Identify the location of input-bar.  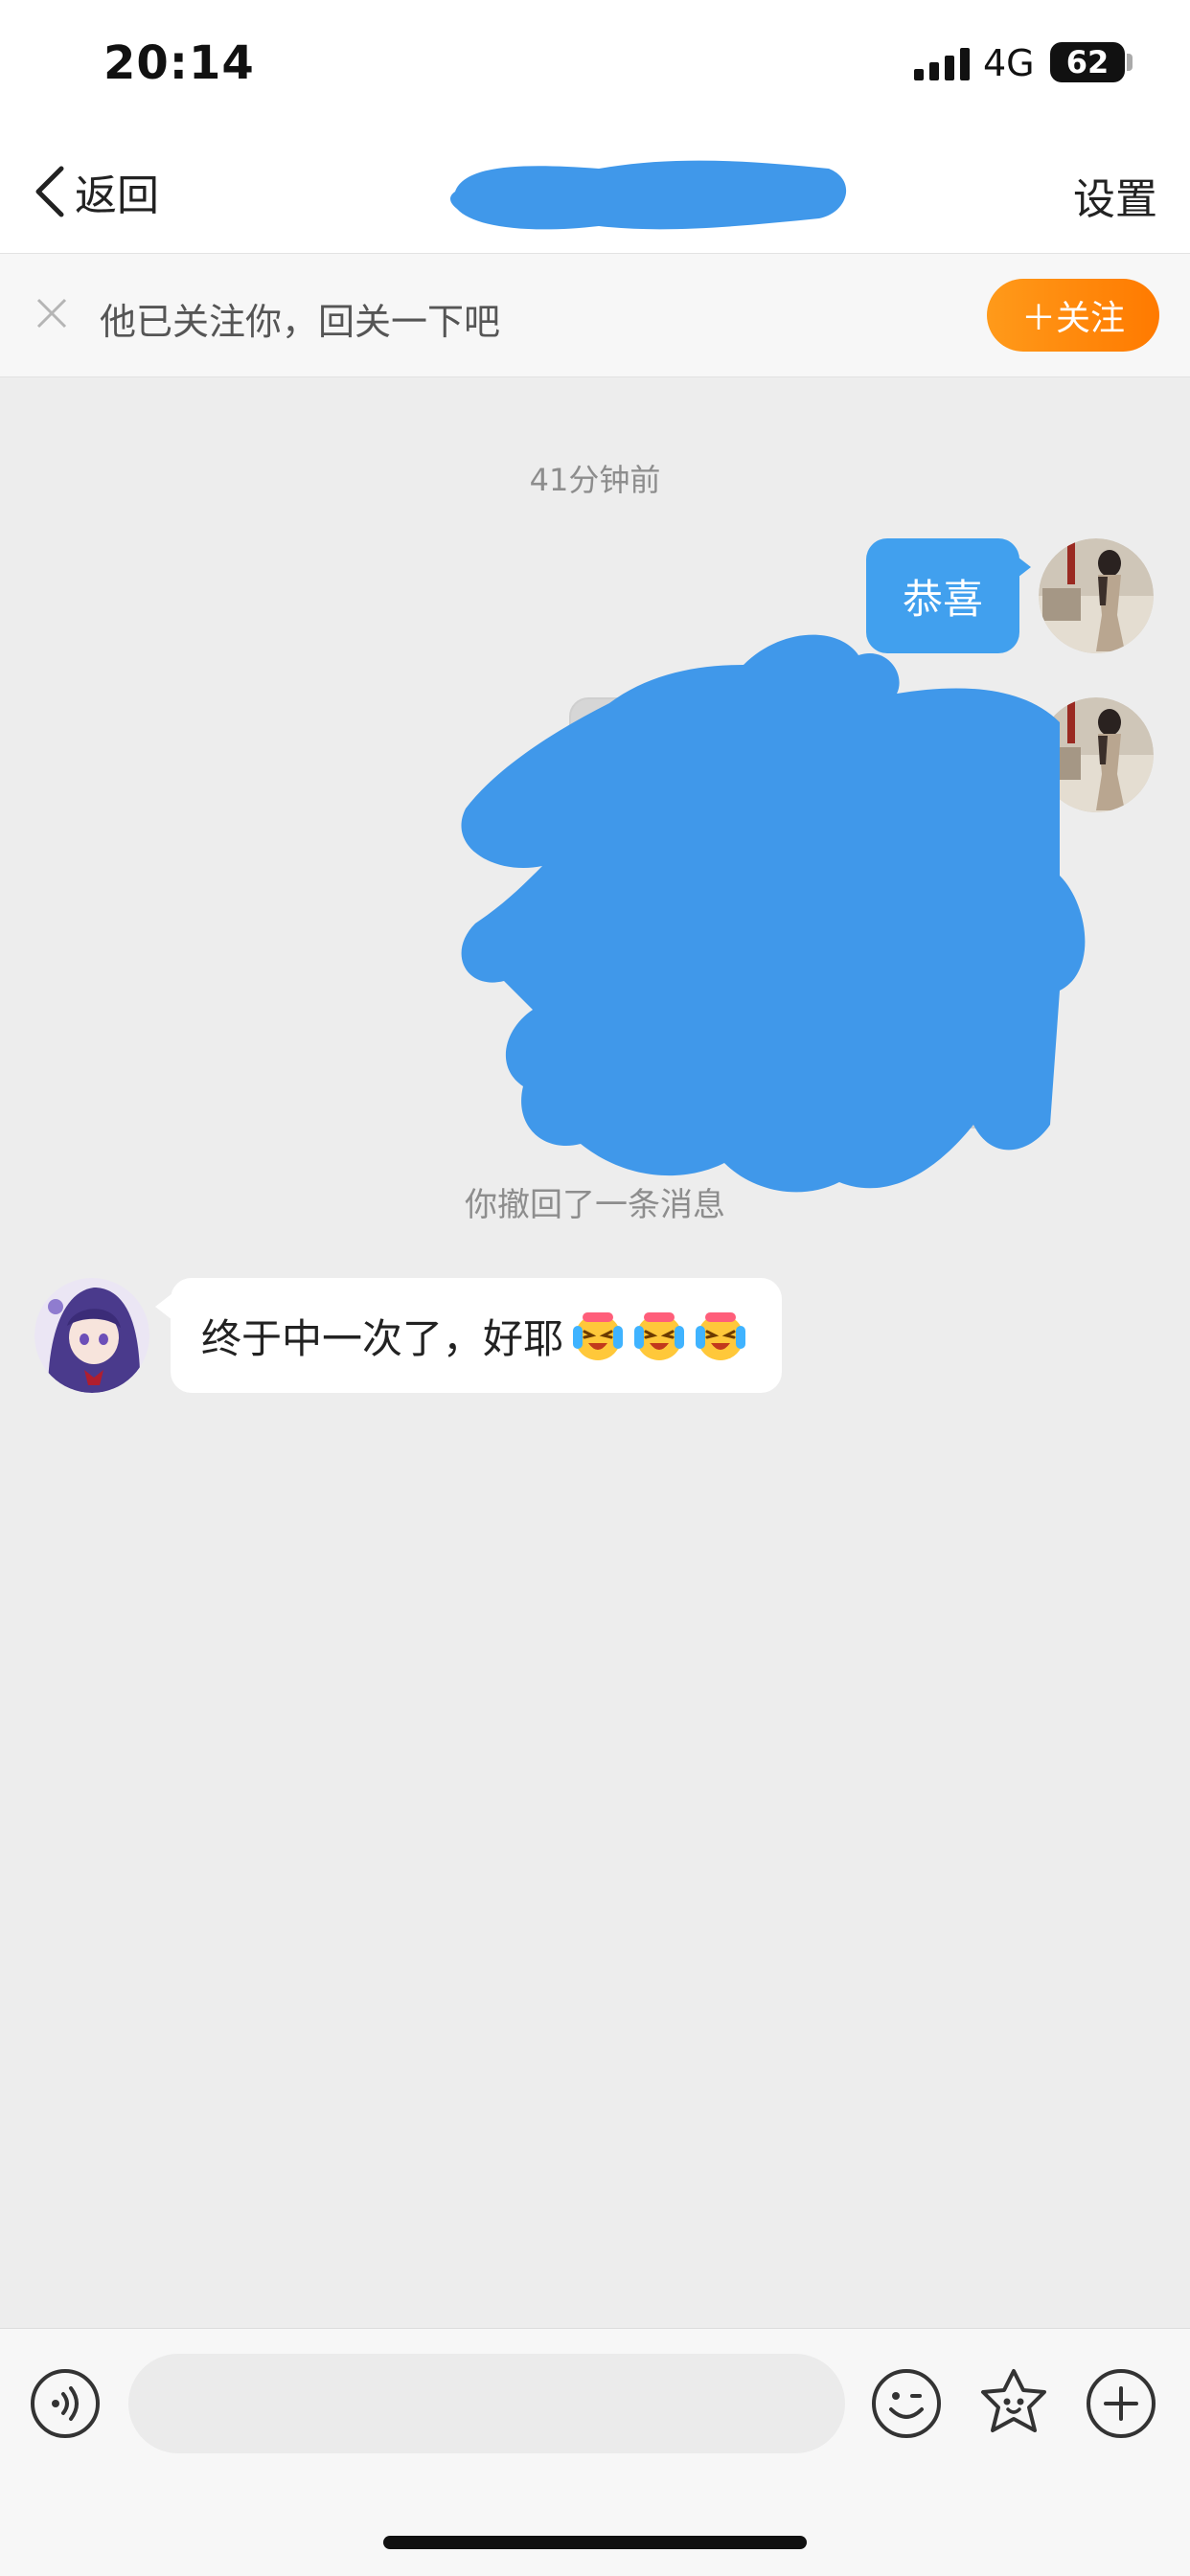
(595, 2452).